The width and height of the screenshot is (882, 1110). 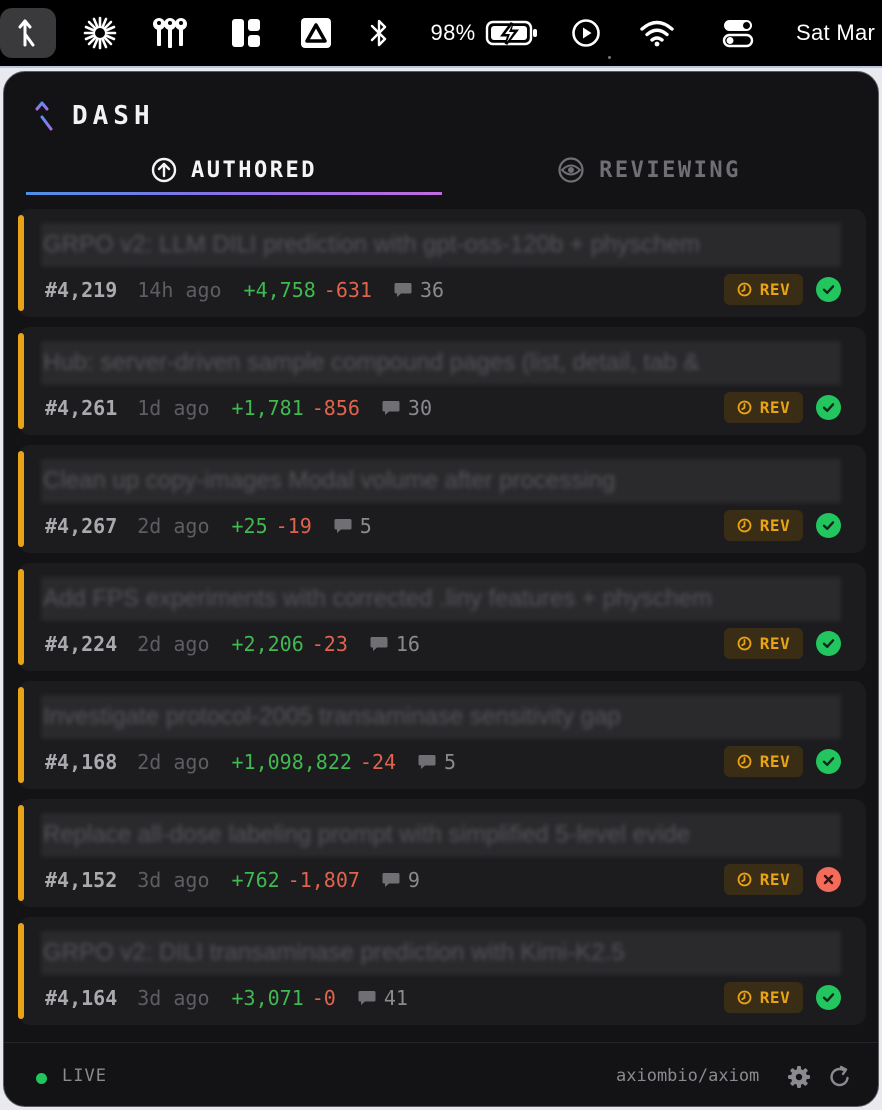 I want to click on keys-icon, so click(x=170, y=33).